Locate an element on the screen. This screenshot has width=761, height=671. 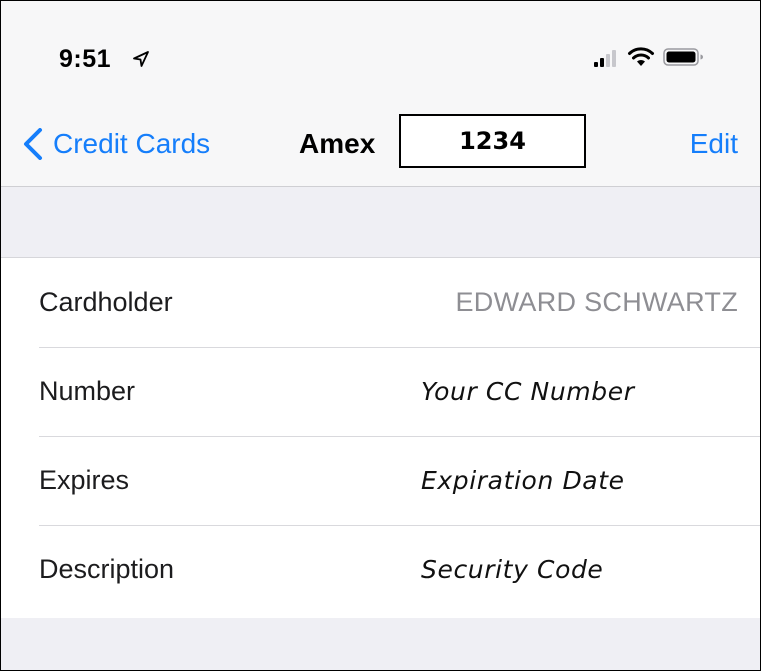
status-bar: 9:51 is located at coordinates (380, 48).